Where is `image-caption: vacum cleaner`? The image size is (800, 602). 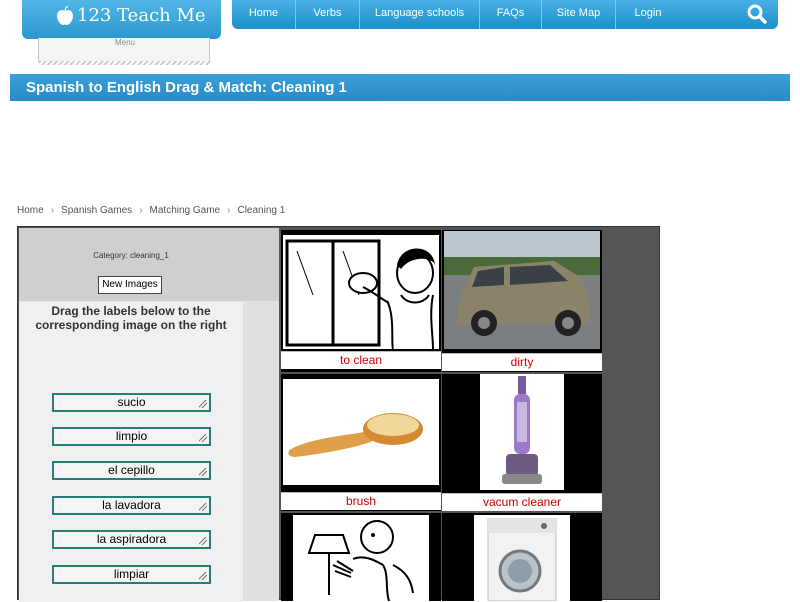 image-caption: vacum cleaner is located at coordinates (522, 502).